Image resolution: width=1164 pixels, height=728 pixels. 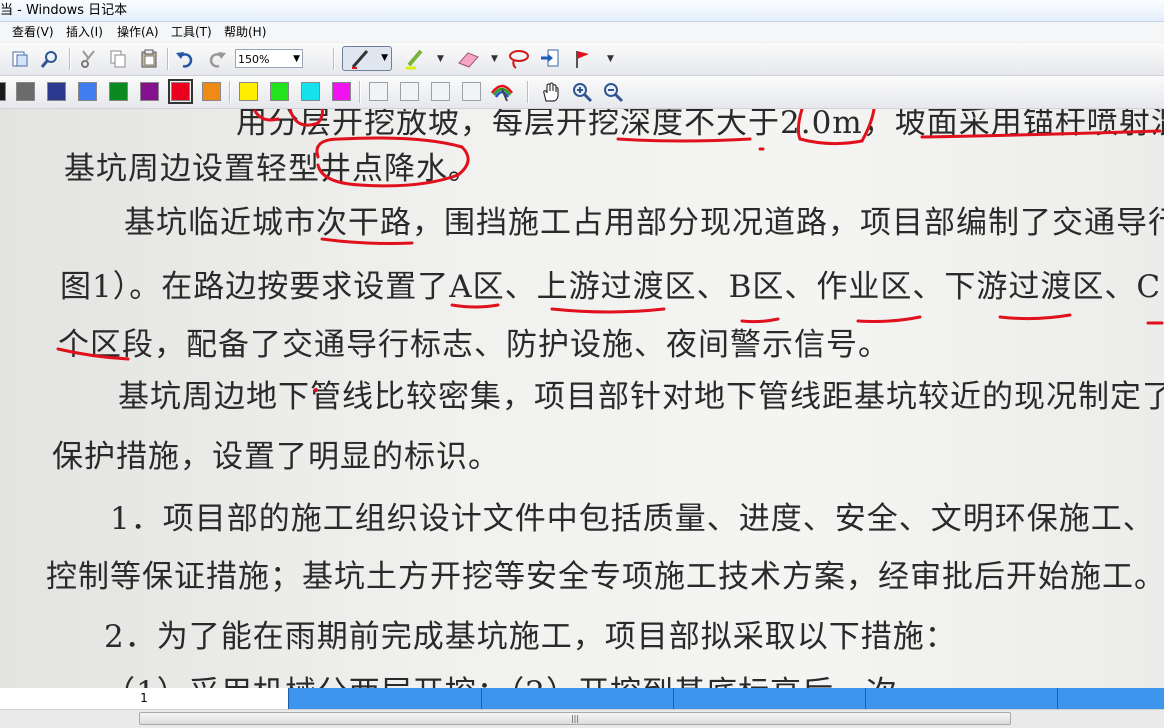 I want to click on horizontal-scrollbar: |||, so click(x=582, y=718).